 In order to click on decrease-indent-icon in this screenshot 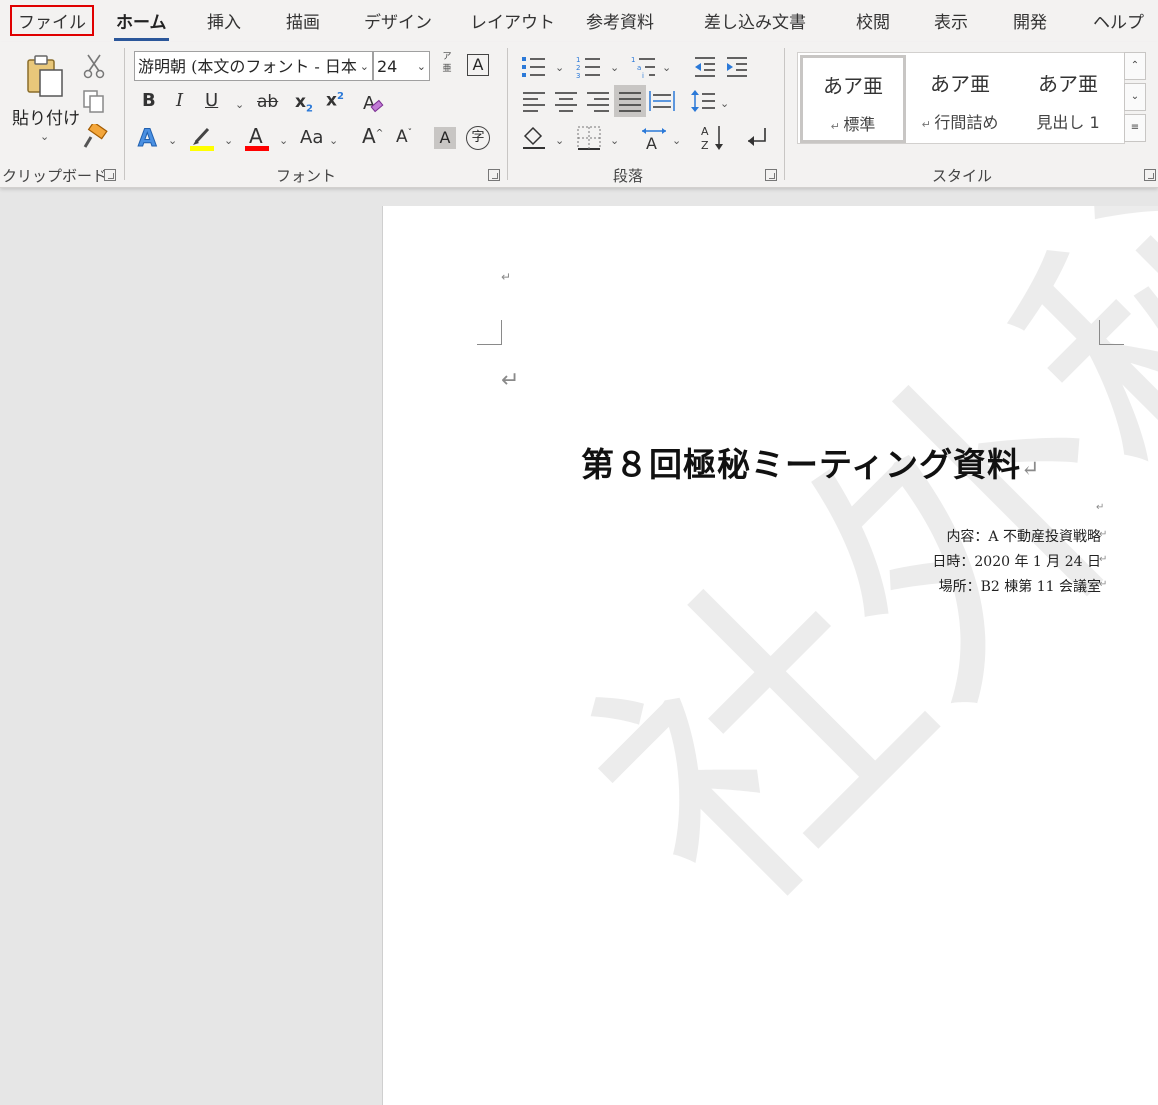, I will do `click(705, 66)`.